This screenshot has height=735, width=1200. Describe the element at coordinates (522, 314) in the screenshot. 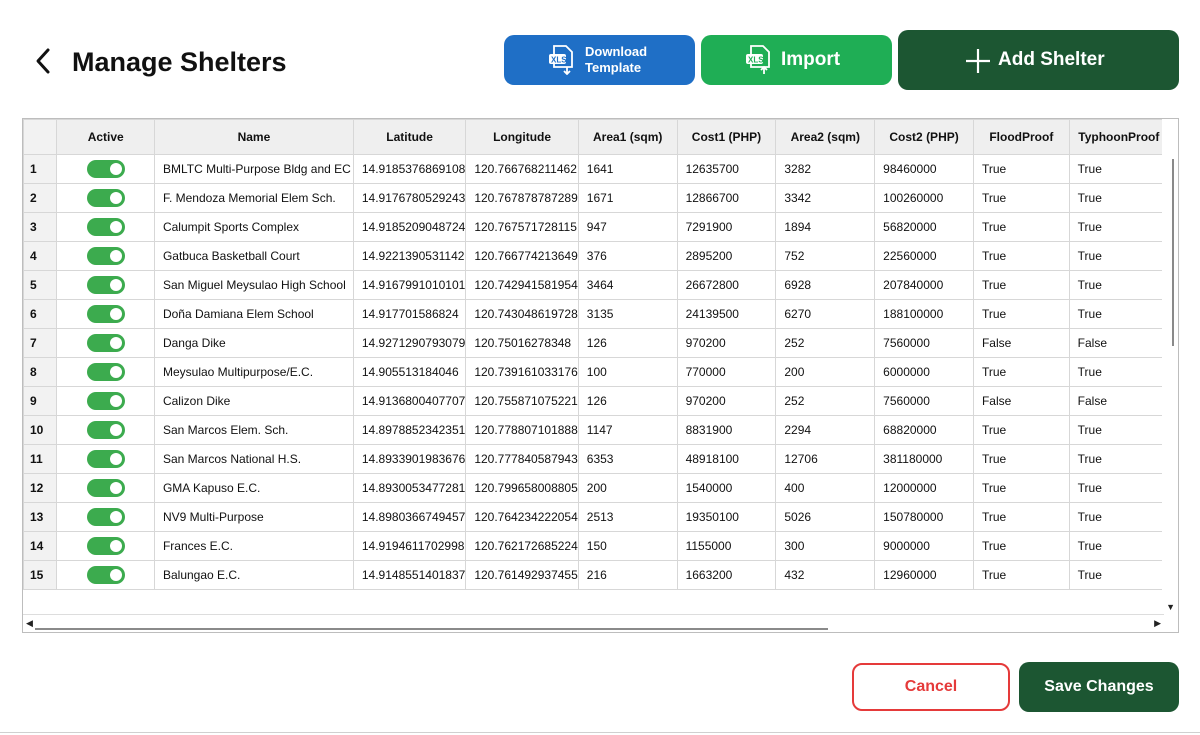

I see `longitude-cell: 120.743048619728` at that location.